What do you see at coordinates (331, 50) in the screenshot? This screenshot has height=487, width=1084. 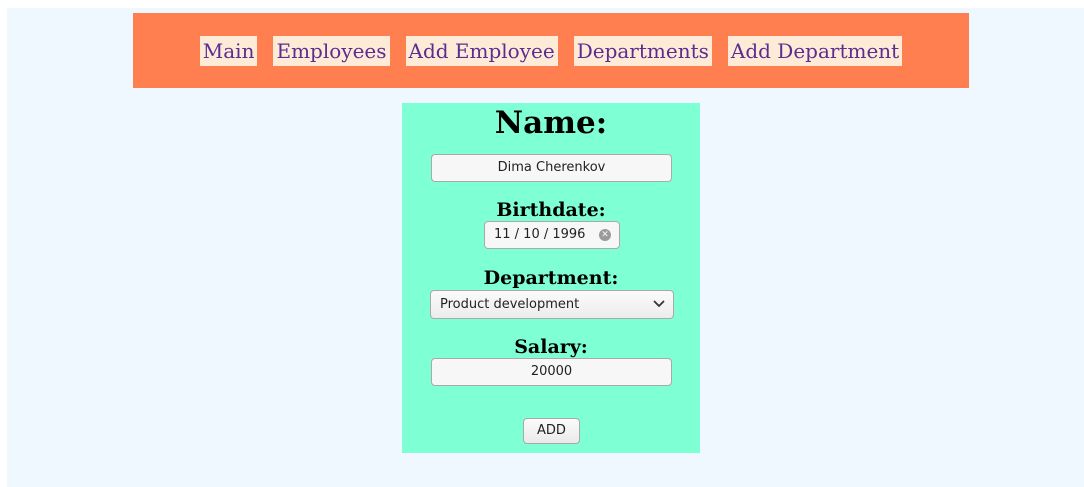 I see `nav-link-employees: Employees` at bounding box center [331, 50].